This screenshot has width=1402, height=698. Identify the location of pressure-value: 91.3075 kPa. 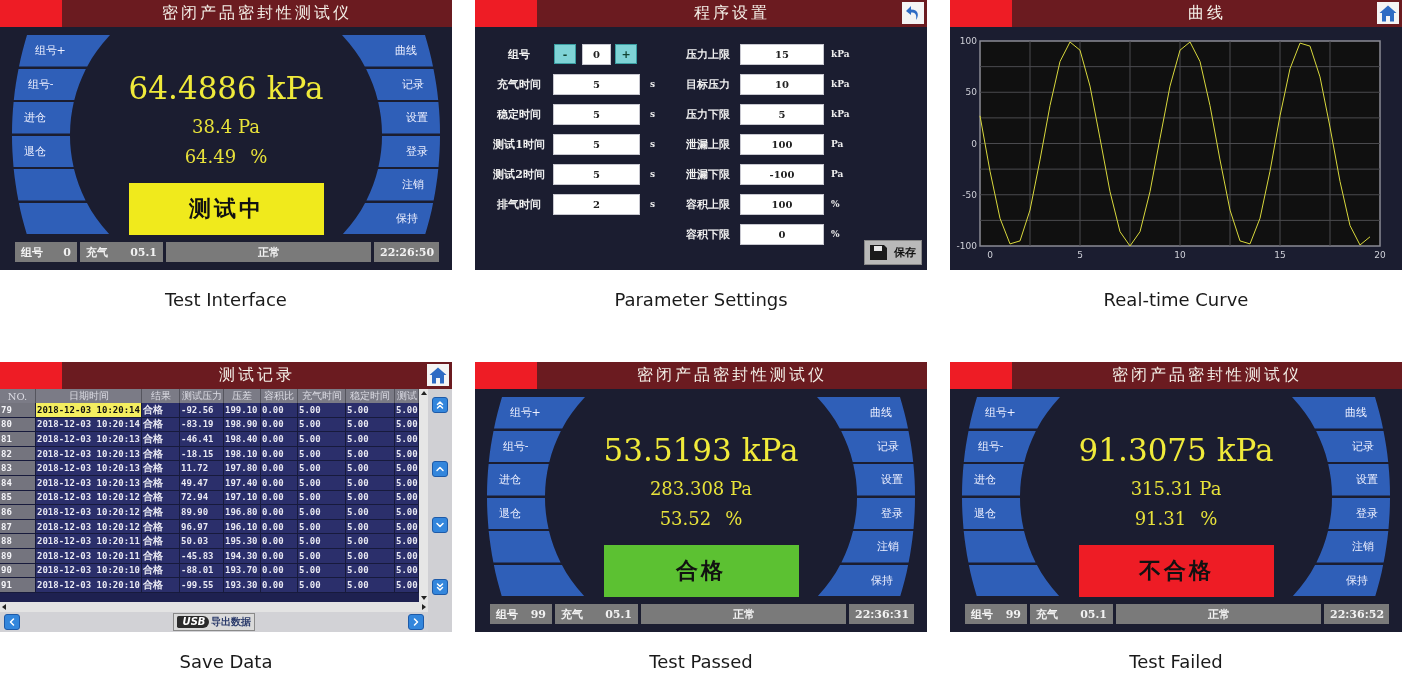
(1176, 450).